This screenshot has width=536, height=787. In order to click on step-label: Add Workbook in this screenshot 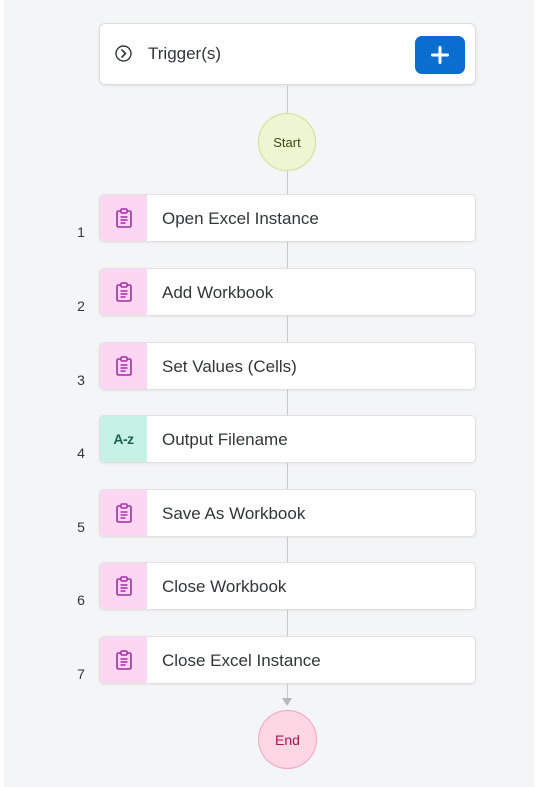, I will do `click(218, 292)`.